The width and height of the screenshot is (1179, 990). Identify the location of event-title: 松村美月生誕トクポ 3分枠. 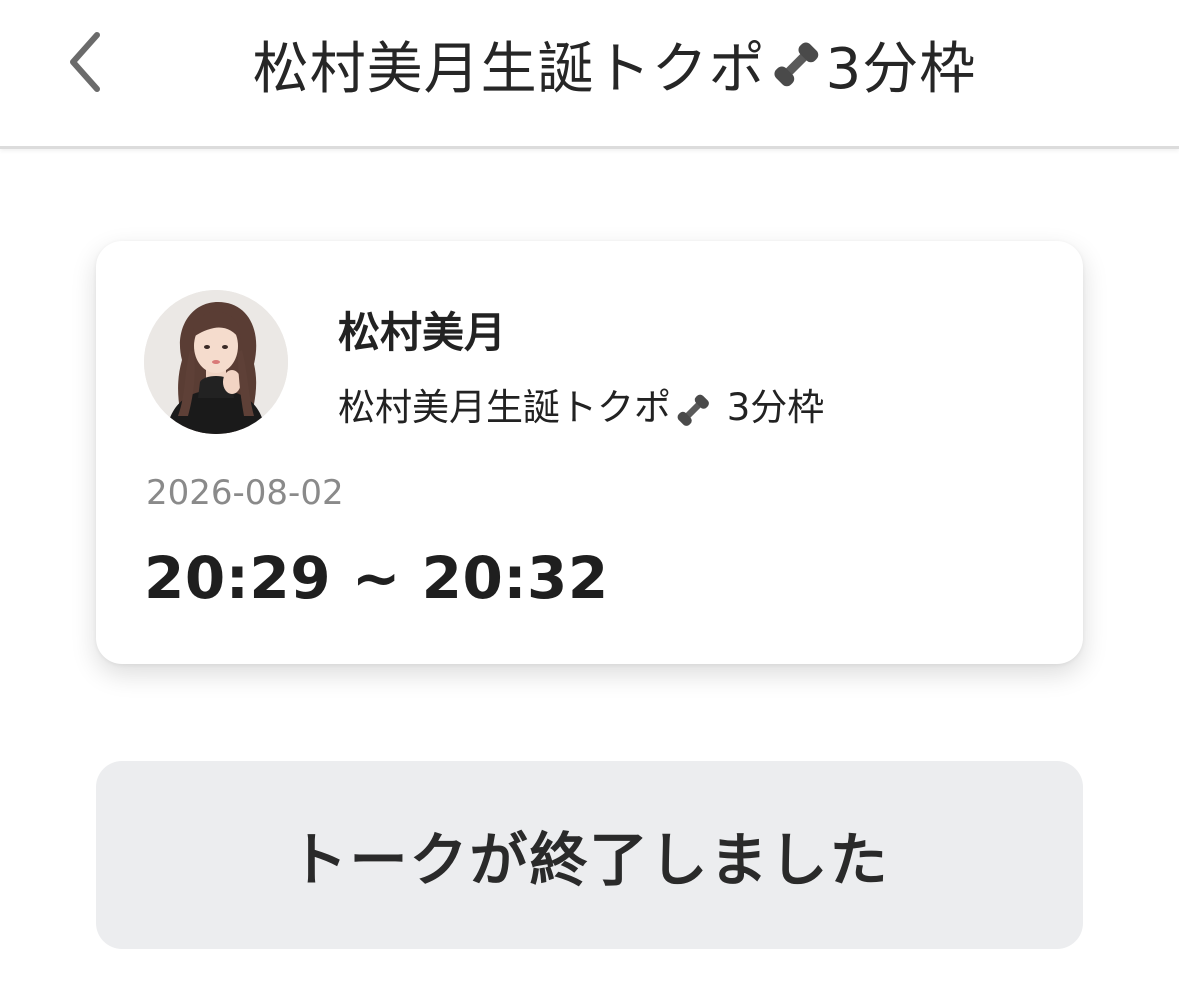
(581, 404).